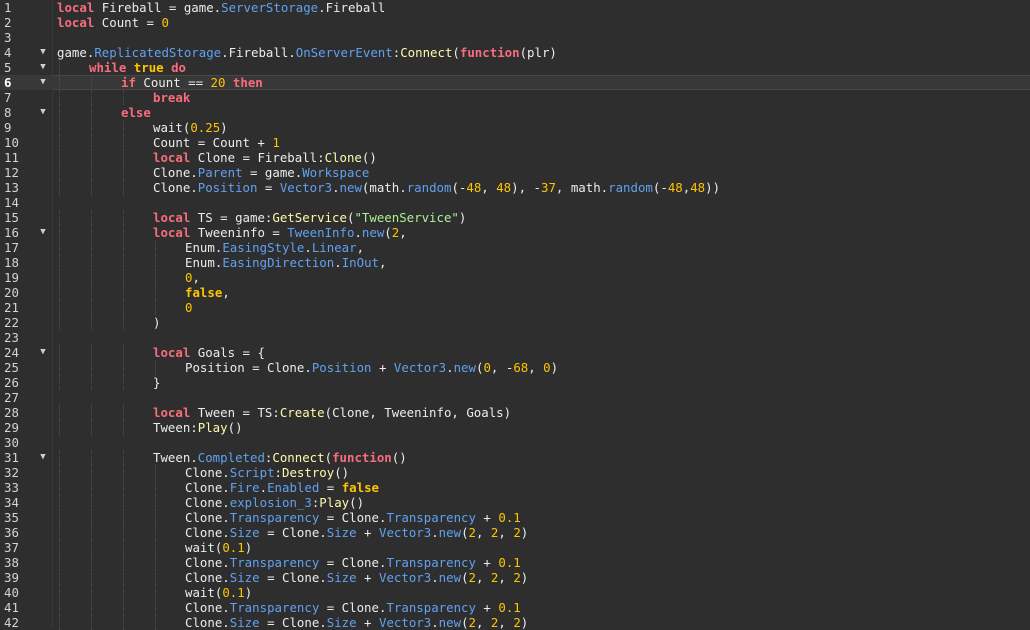  Describe the element at coordinates (472, 577) in the screenshot. I see `code-token: 2` at that location.